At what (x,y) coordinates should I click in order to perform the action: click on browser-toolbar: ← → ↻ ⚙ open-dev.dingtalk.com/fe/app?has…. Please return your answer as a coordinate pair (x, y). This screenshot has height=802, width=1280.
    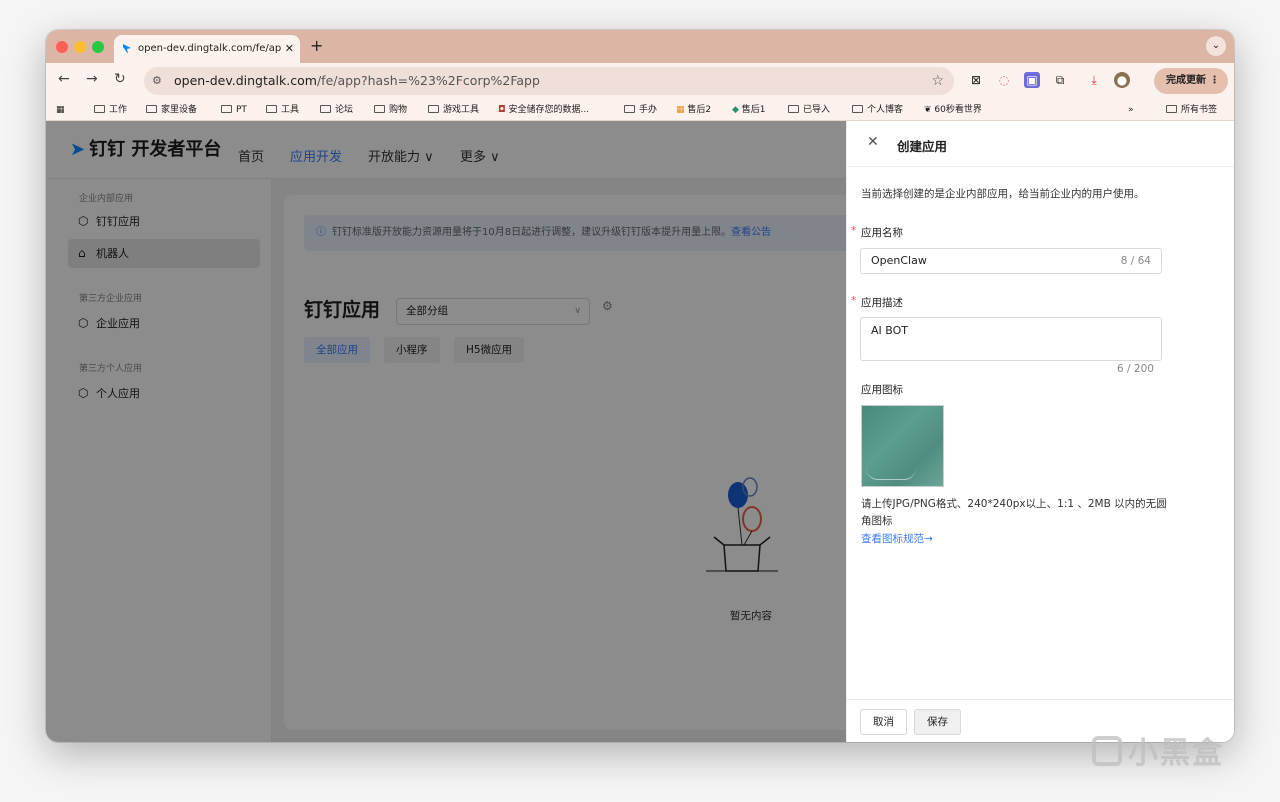
    Looking at the image, I should click on (640, 81).